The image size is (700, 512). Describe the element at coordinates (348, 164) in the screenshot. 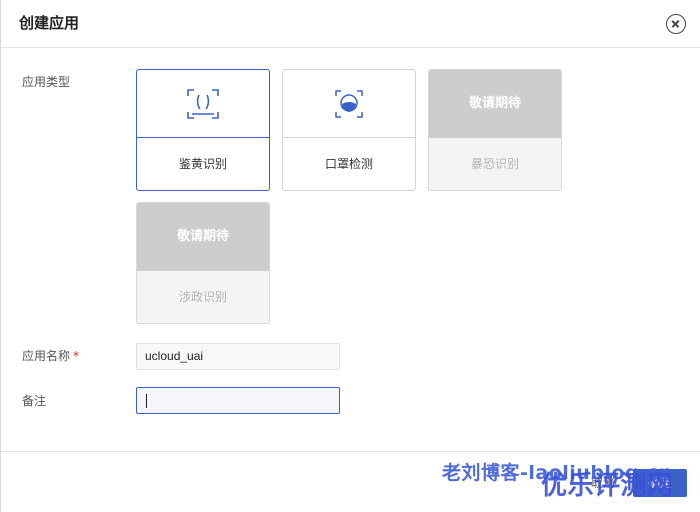

I see `card-name: 口罩检测` at that location.